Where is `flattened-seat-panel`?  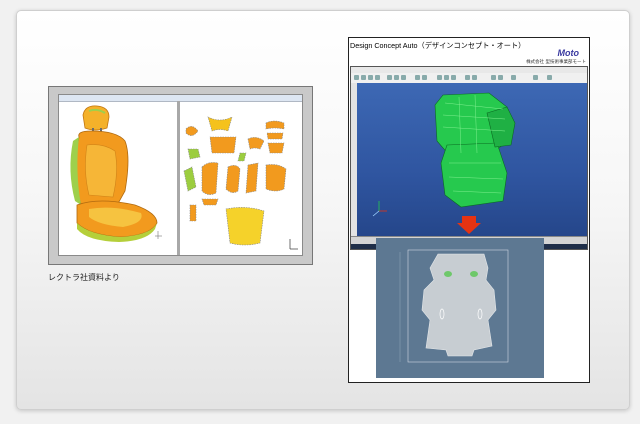
flattened-seat-panel is located at coordinates (460, 308).